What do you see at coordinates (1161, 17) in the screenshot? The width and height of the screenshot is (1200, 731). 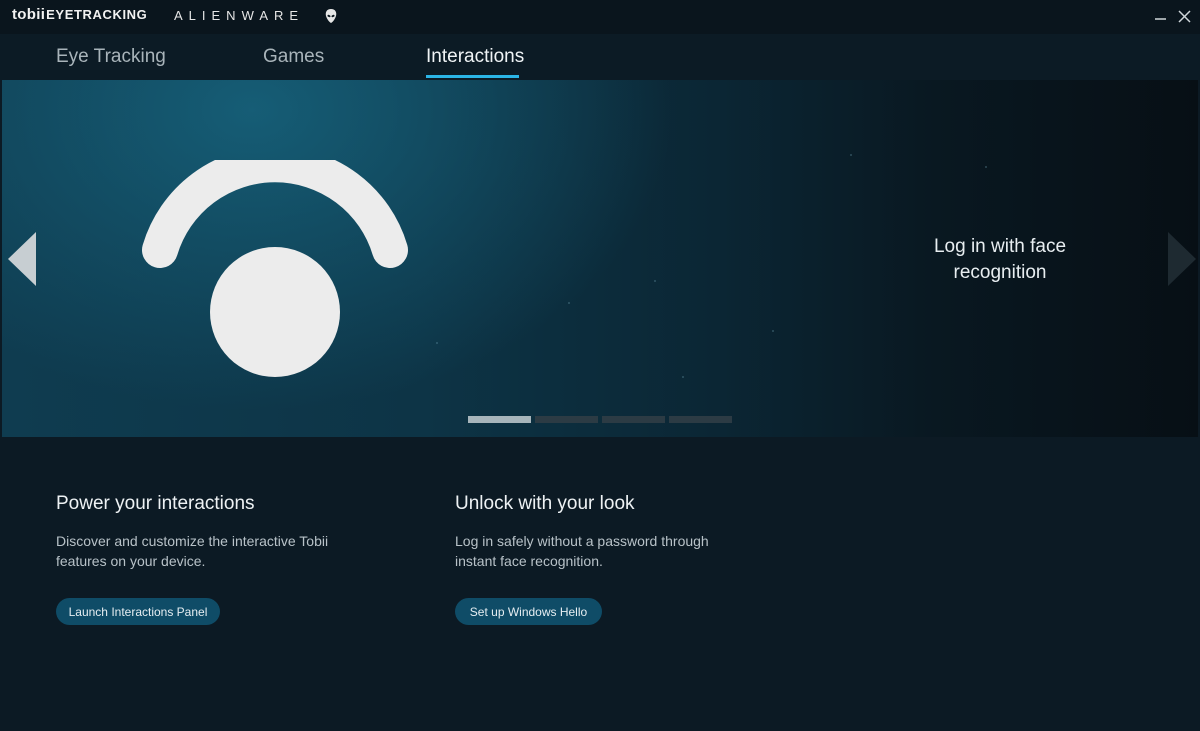 I see `minimize-icon` at bounding box center [1161, 17].